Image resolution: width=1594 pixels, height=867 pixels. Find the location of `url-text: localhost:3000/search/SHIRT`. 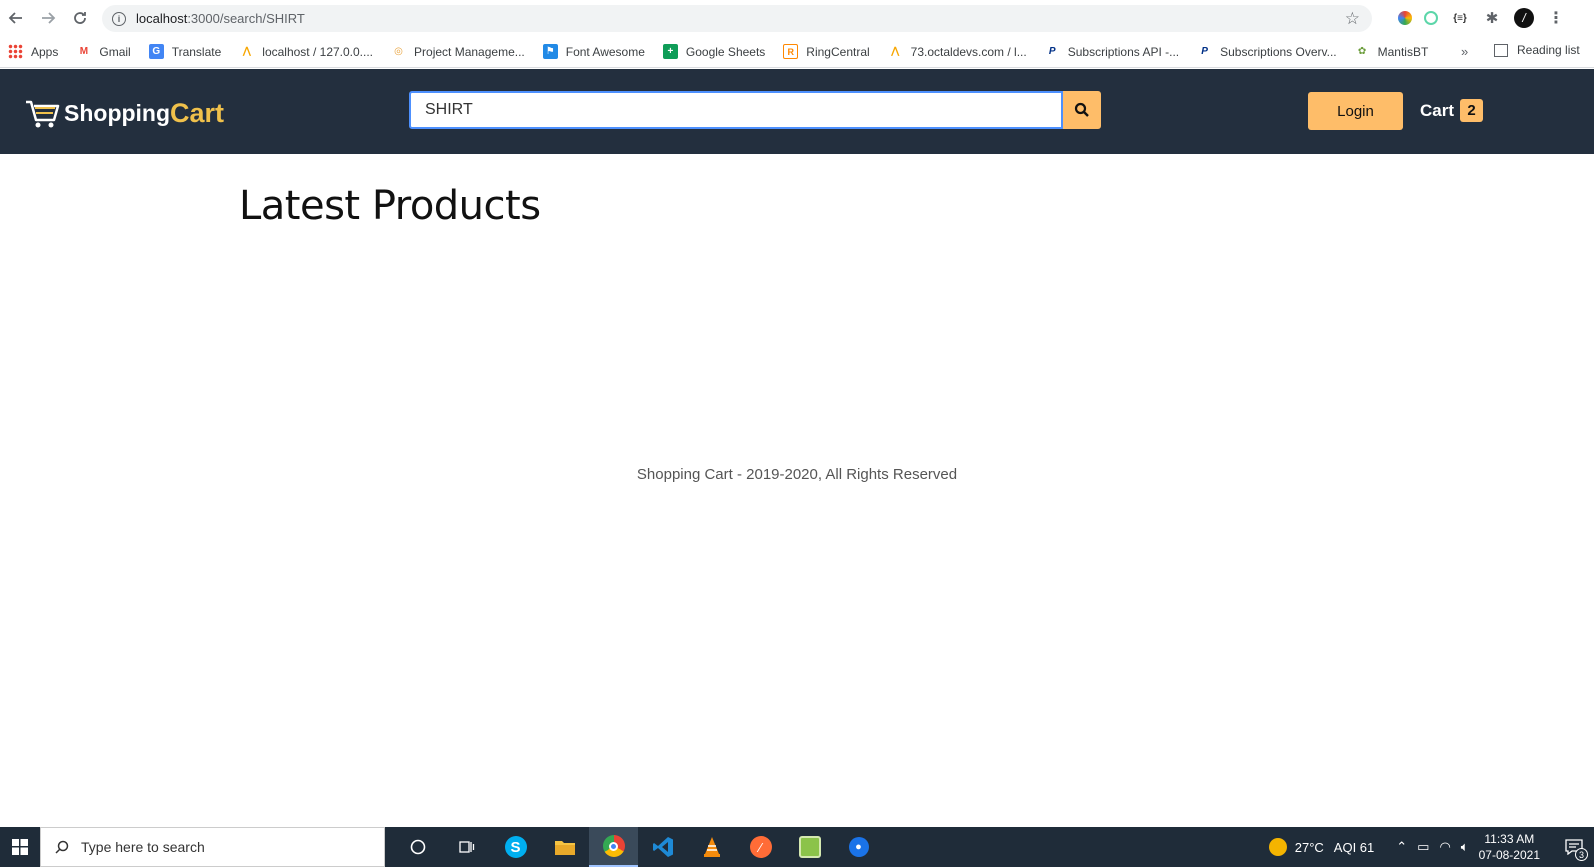

url-text: localhost:3000/search/SHIRT is located at coordinates (220, 18).